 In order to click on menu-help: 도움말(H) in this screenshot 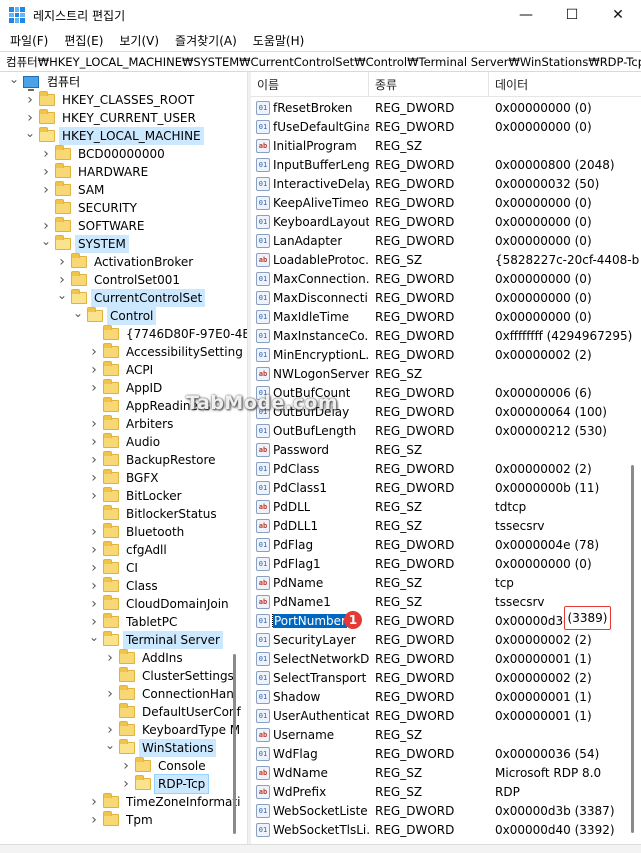, I will do `click(279, 40)`.